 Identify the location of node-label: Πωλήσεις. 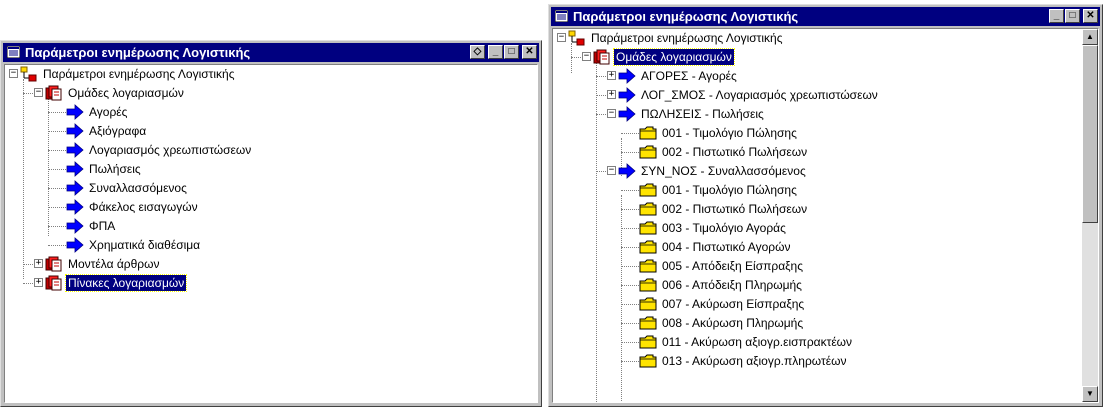
(115, 169).